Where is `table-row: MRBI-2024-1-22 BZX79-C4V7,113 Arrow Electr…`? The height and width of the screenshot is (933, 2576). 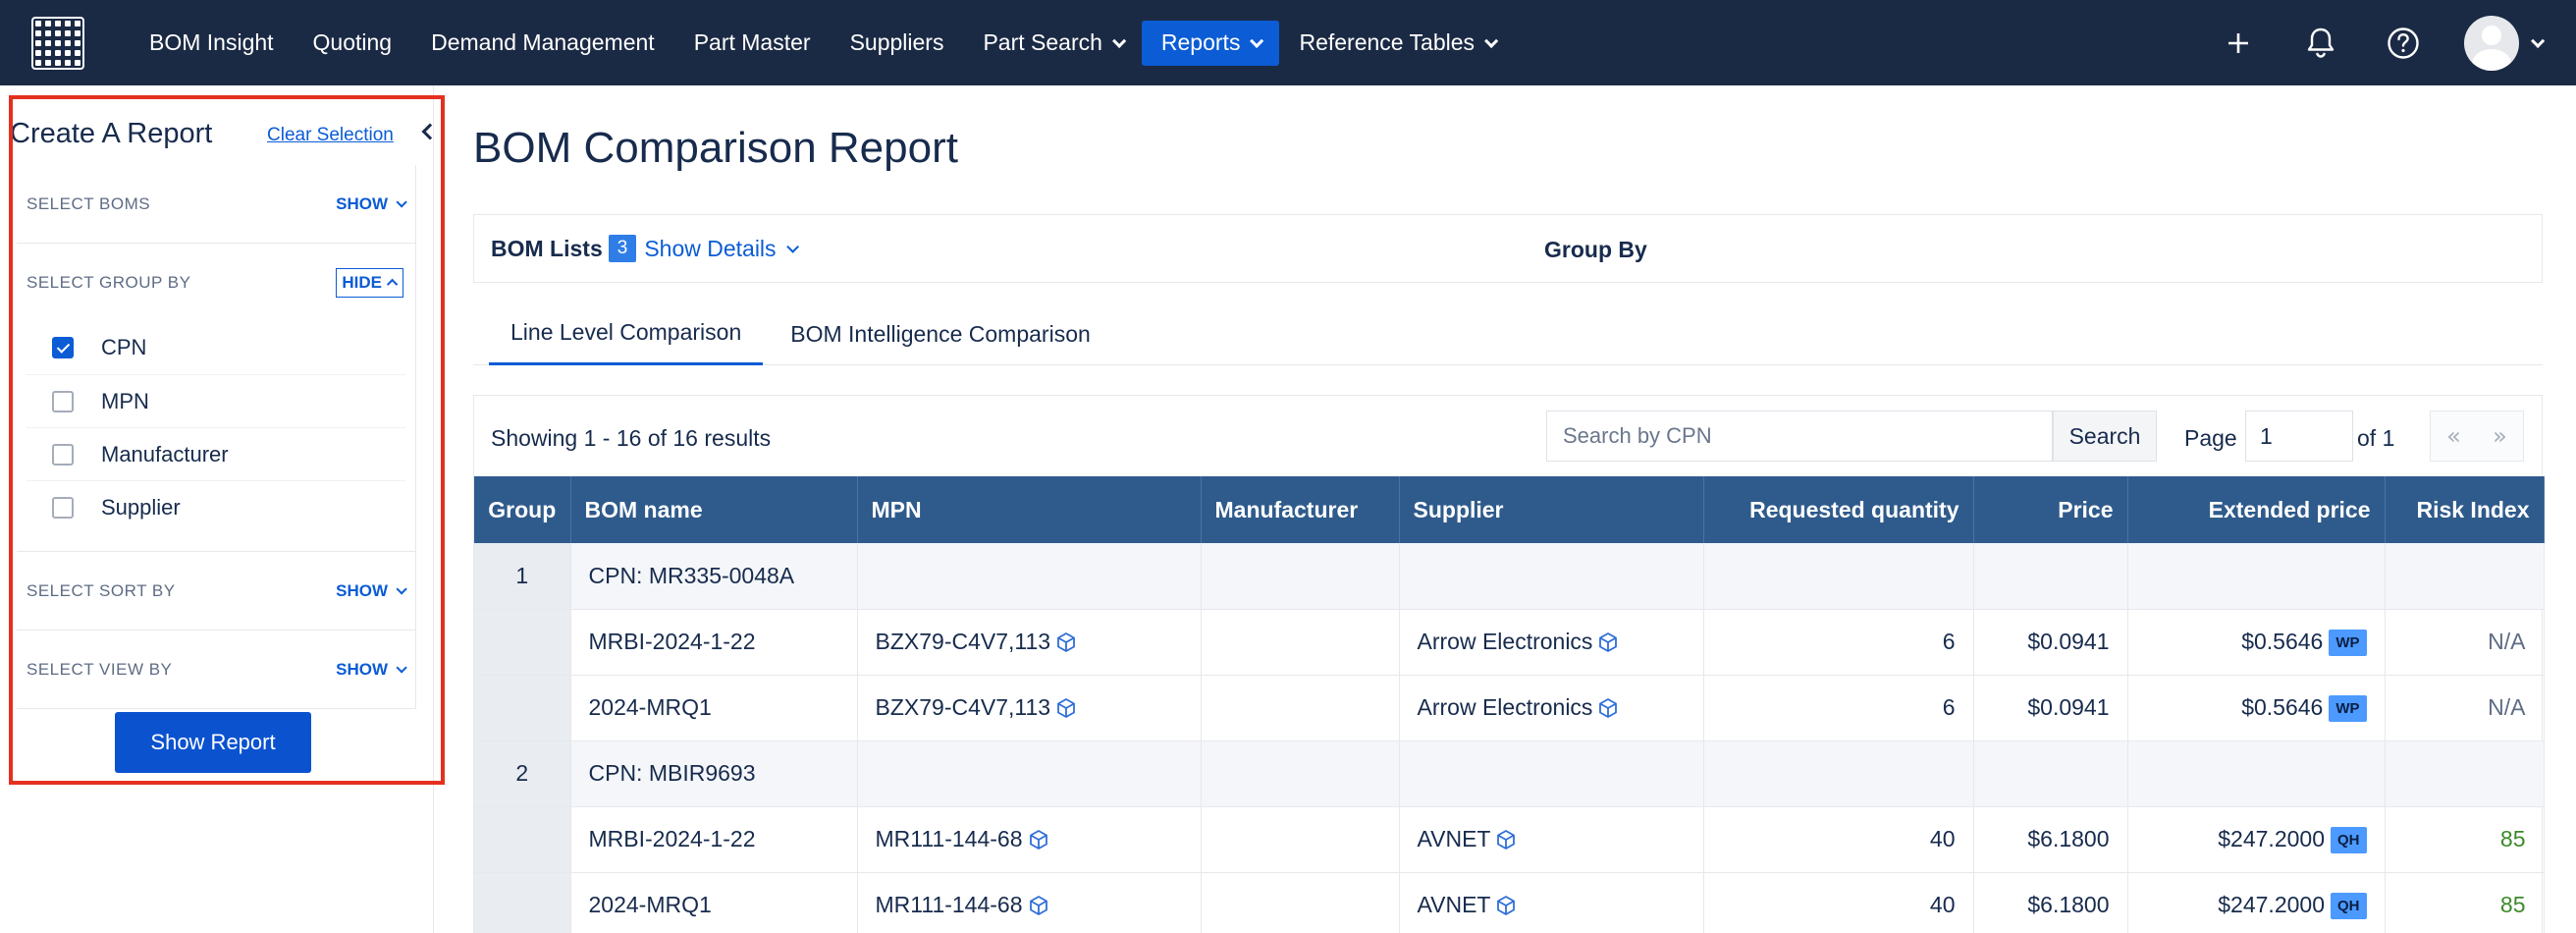
table-row: MRBI-2024-1-22 BZX79-C4V7,113 Arrow Electr… is located at coordinates (1509, 642).